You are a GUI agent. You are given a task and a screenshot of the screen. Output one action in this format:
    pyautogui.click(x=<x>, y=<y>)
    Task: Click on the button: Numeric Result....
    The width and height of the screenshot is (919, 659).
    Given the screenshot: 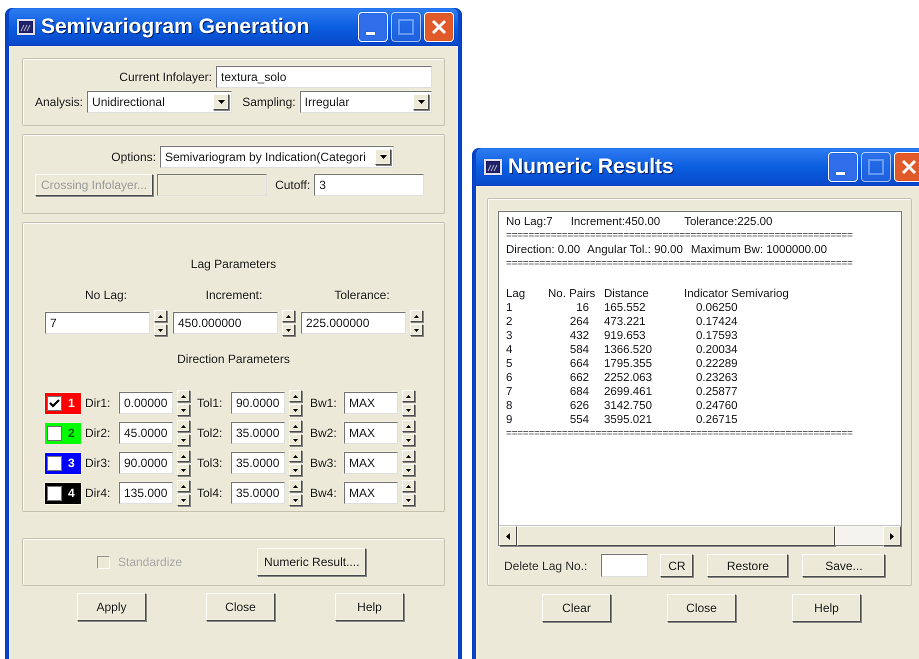 What is the action you would take?
    pyautogui.click(x=311, y=562)
    